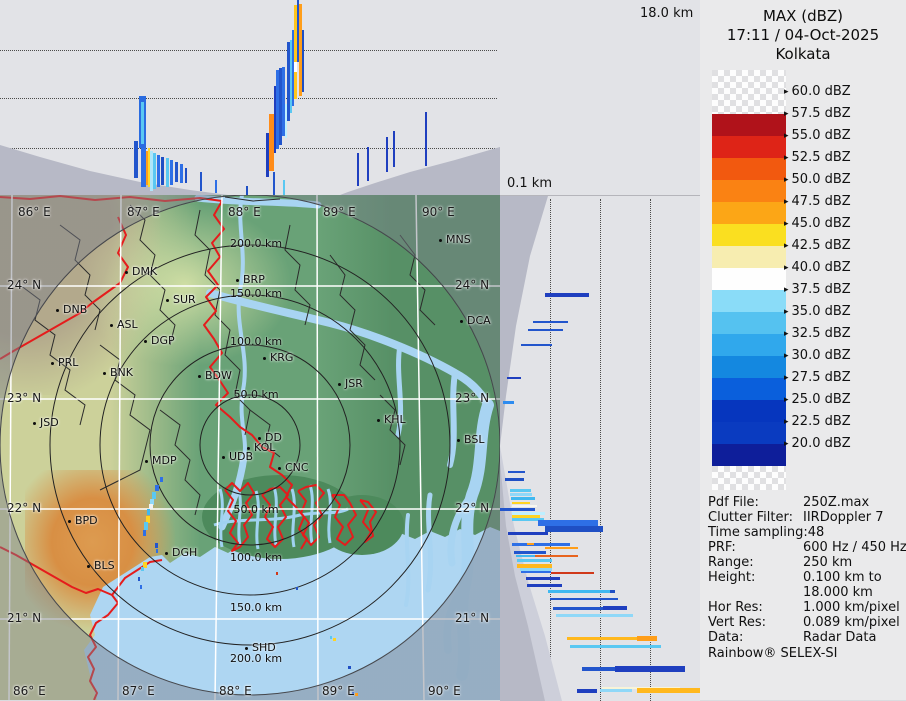  I want to click on city-dot-shd, so click(246, 648).